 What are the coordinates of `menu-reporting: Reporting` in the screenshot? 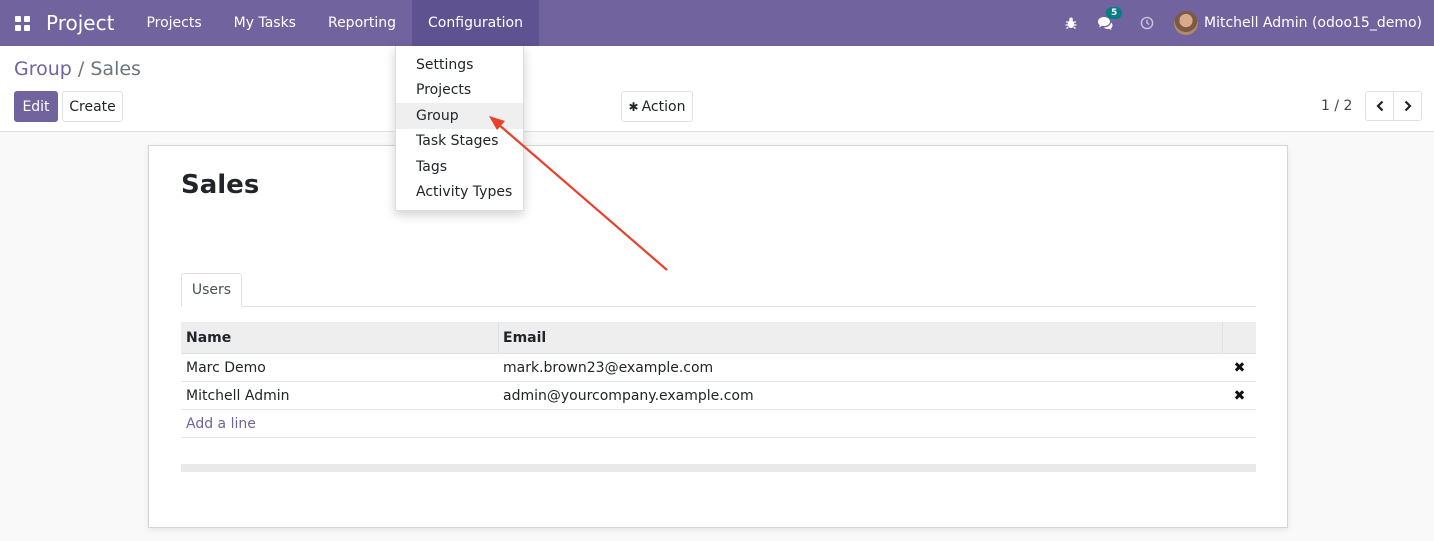 It's located at (362, 23).